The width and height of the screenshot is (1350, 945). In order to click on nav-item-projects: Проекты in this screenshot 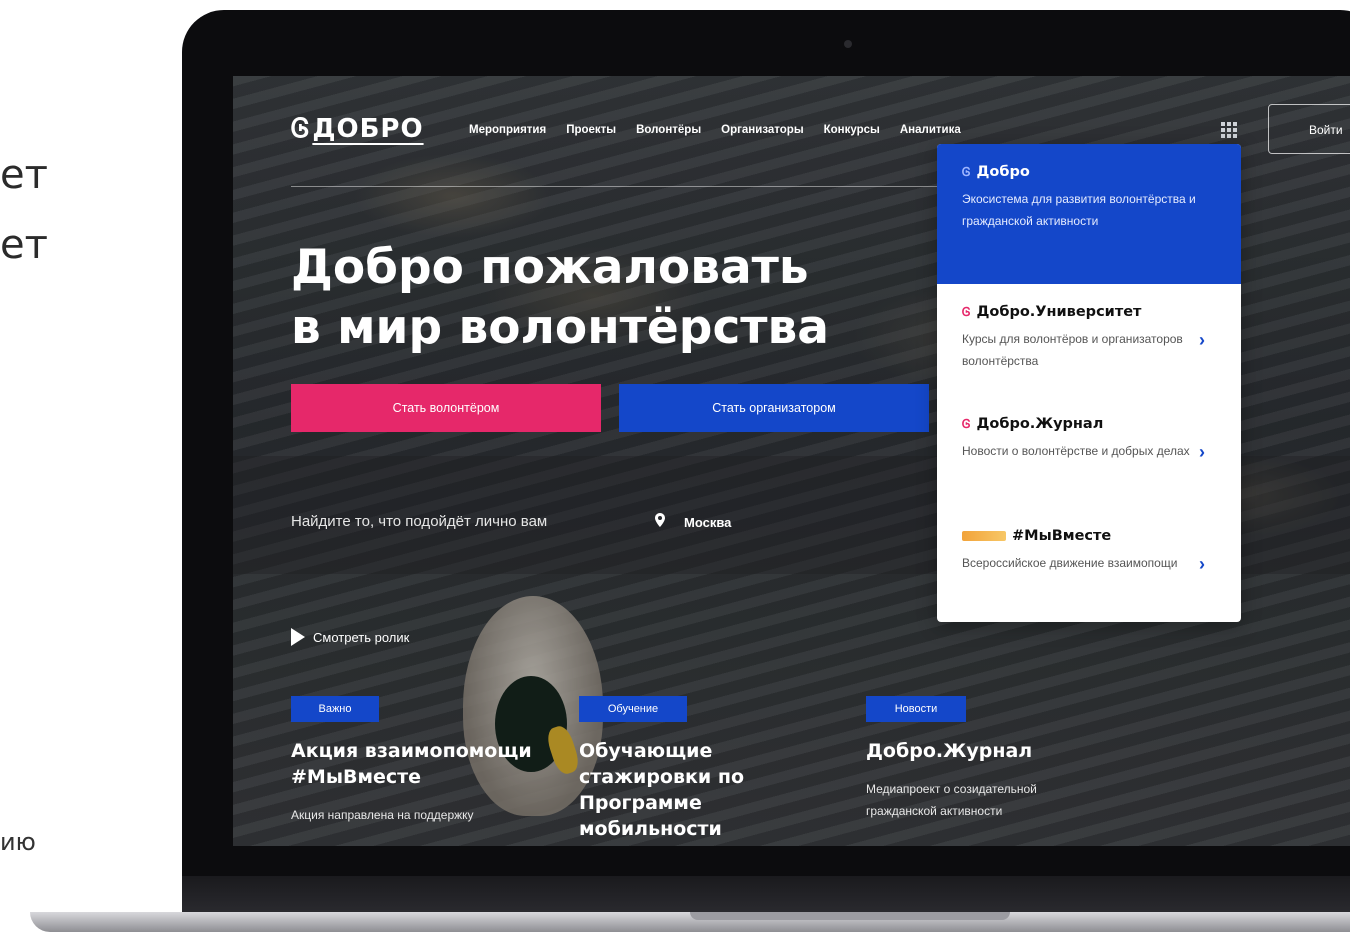, I will do `click(591, 130)`.